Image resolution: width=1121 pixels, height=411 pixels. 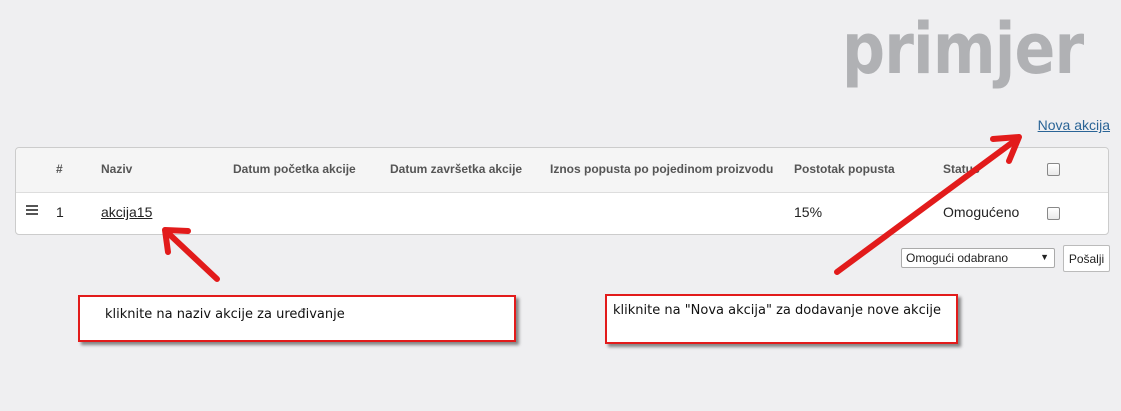 What do you see at coordinates (126, 212) in the screenshot?
I see `action-name-link: akcija15` at bounding box center [126, 212].